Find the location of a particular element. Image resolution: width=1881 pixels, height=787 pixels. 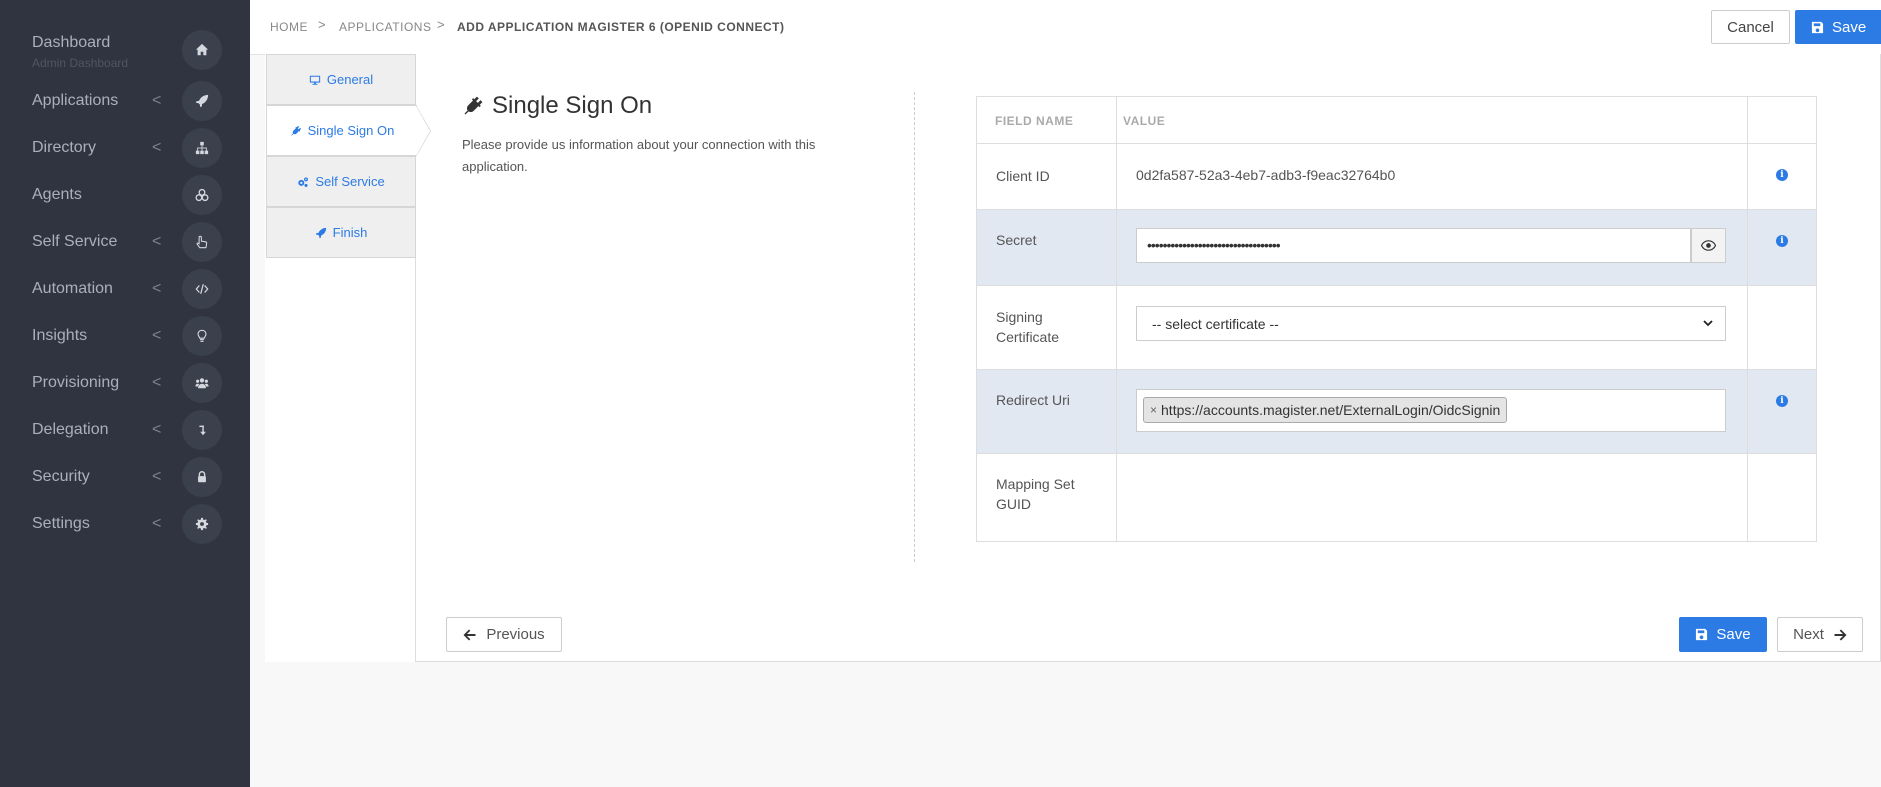

previous-button: Previous is located at coordinates (504, 634).